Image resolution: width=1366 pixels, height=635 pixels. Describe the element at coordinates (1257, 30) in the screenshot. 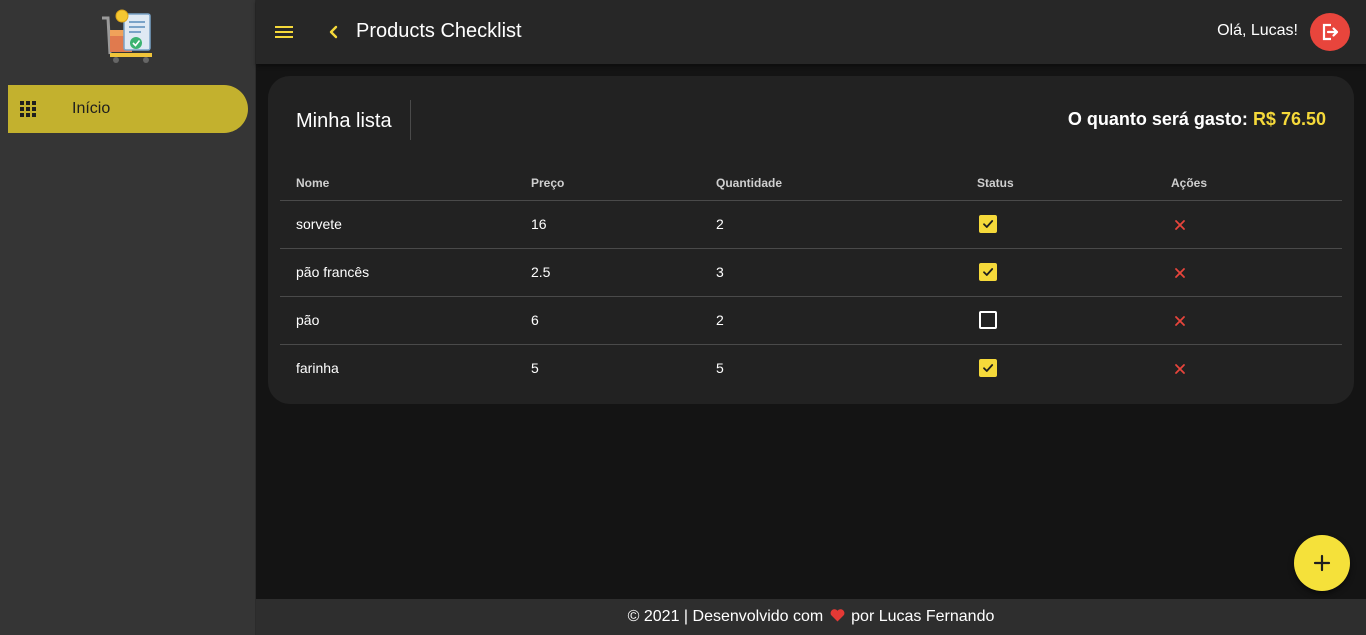

I see `user-greeting: Olá, Lucas!` at that location.